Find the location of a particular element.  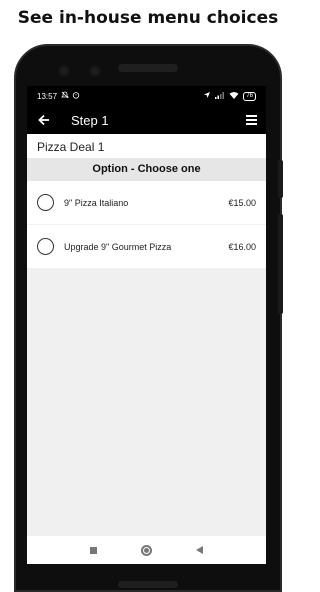

battery-icon: 76 is located at coordinates (249, 96).